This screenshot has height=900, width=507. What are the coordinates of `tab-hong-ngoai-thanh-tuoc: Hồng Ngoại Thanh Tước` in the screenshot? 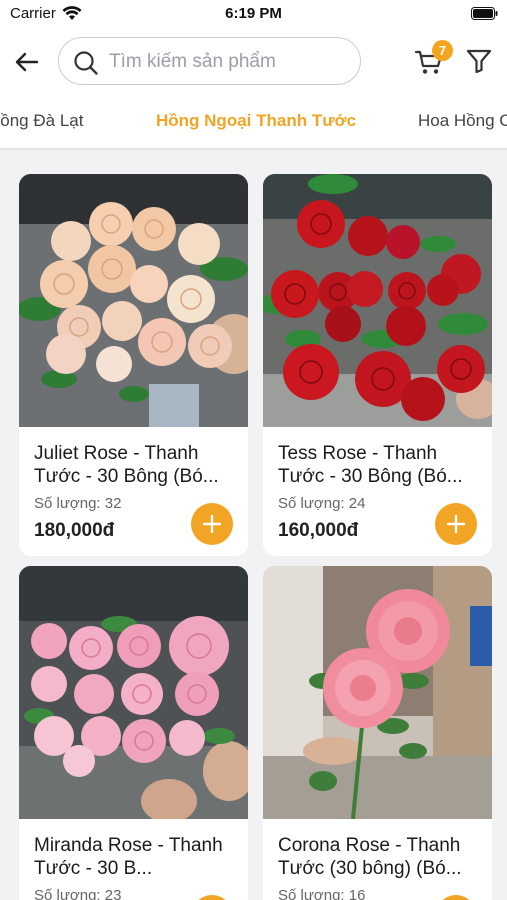 It's located at (256, 121).